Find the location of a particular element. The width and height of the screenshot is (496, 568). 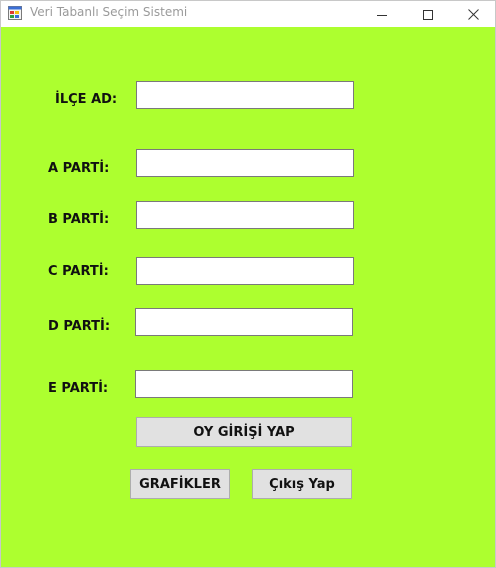

minimize-icon is located at coordinates (382, 14).